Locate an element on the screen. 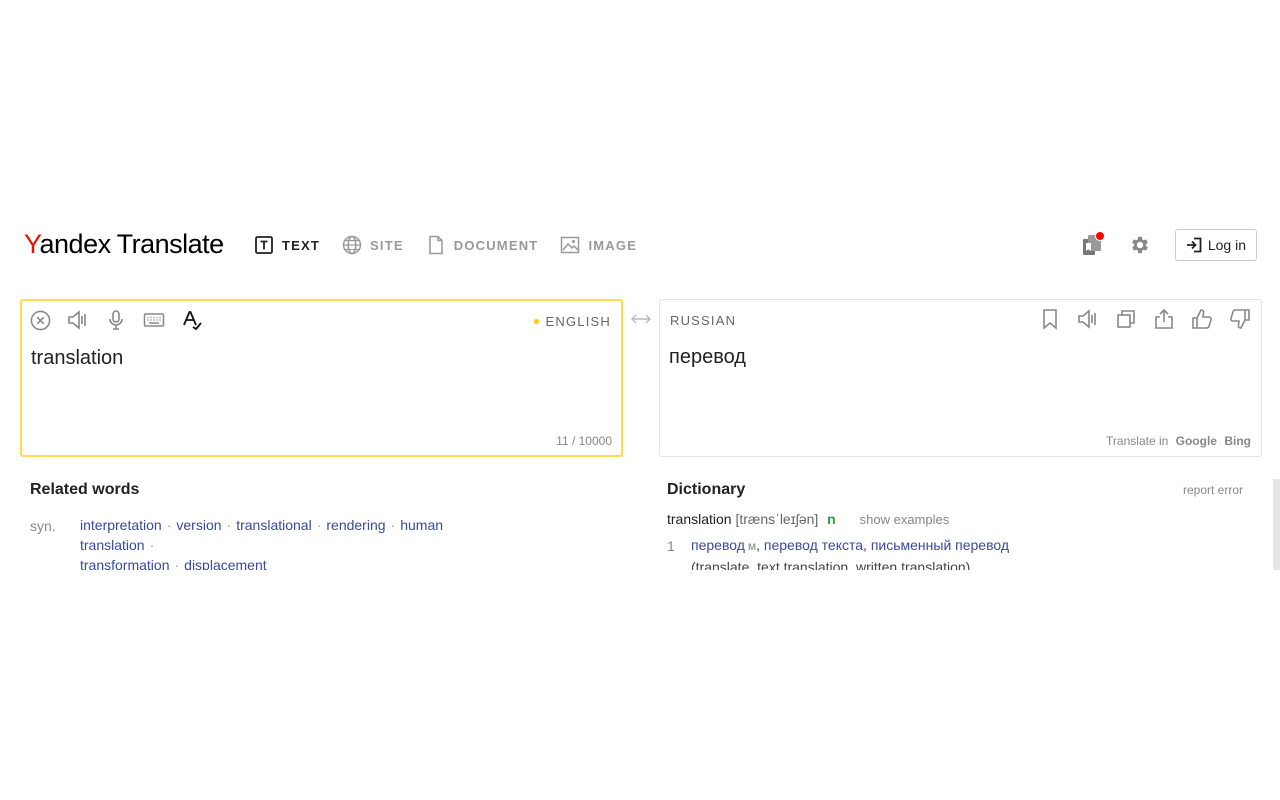 The height and width of the screenshot is (800, 1280). target-language-selector: RUSSIAN is located at coordinates (703, 320).